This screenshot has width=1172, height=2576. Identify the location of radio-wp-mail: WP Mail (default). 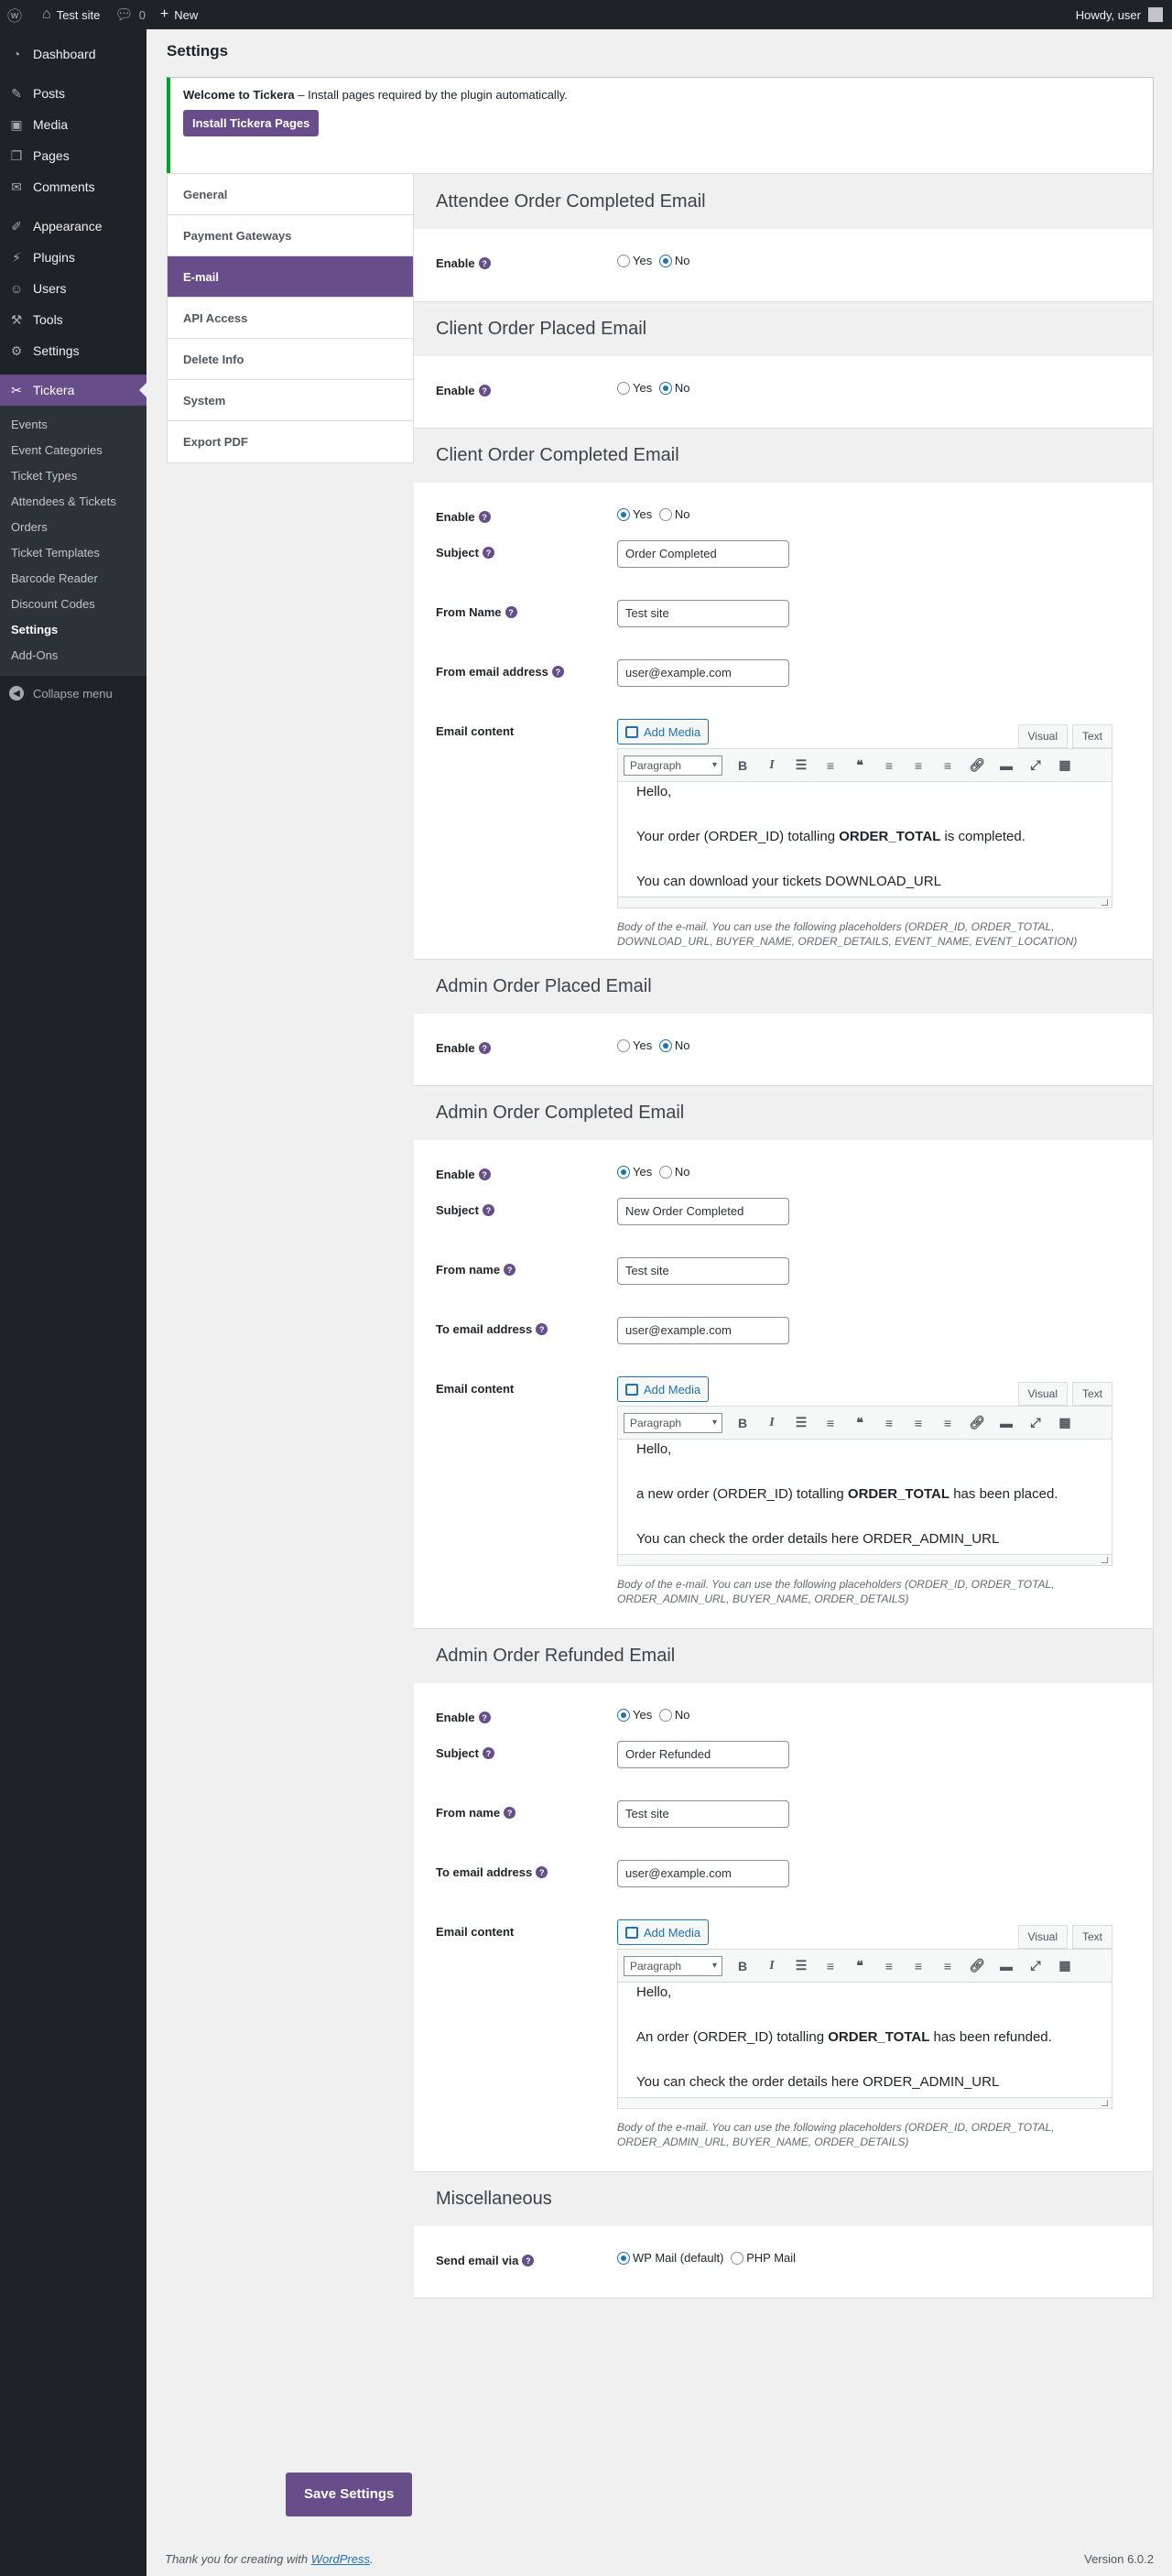
(670, 2258).